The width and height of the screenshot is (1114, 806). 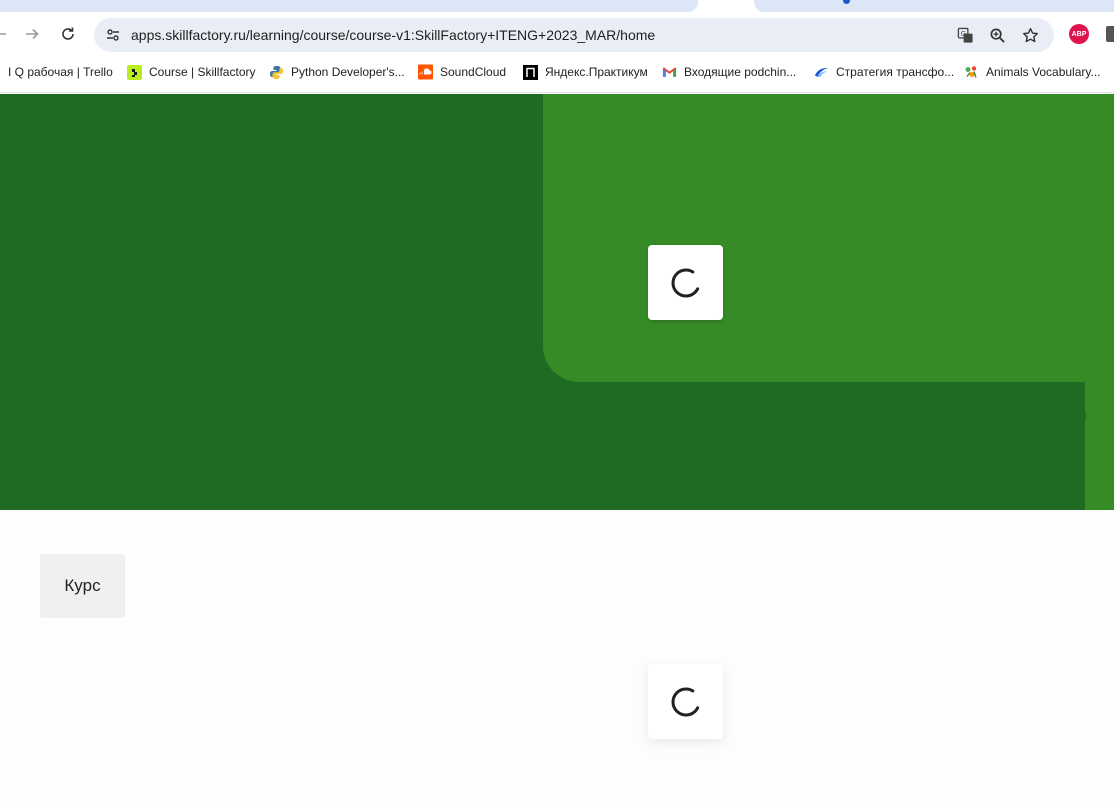 What do you see at coordinates (1030, 35) in the screenshot?
I see `bookmark-star-icon` at bounding box center [1030, 35].